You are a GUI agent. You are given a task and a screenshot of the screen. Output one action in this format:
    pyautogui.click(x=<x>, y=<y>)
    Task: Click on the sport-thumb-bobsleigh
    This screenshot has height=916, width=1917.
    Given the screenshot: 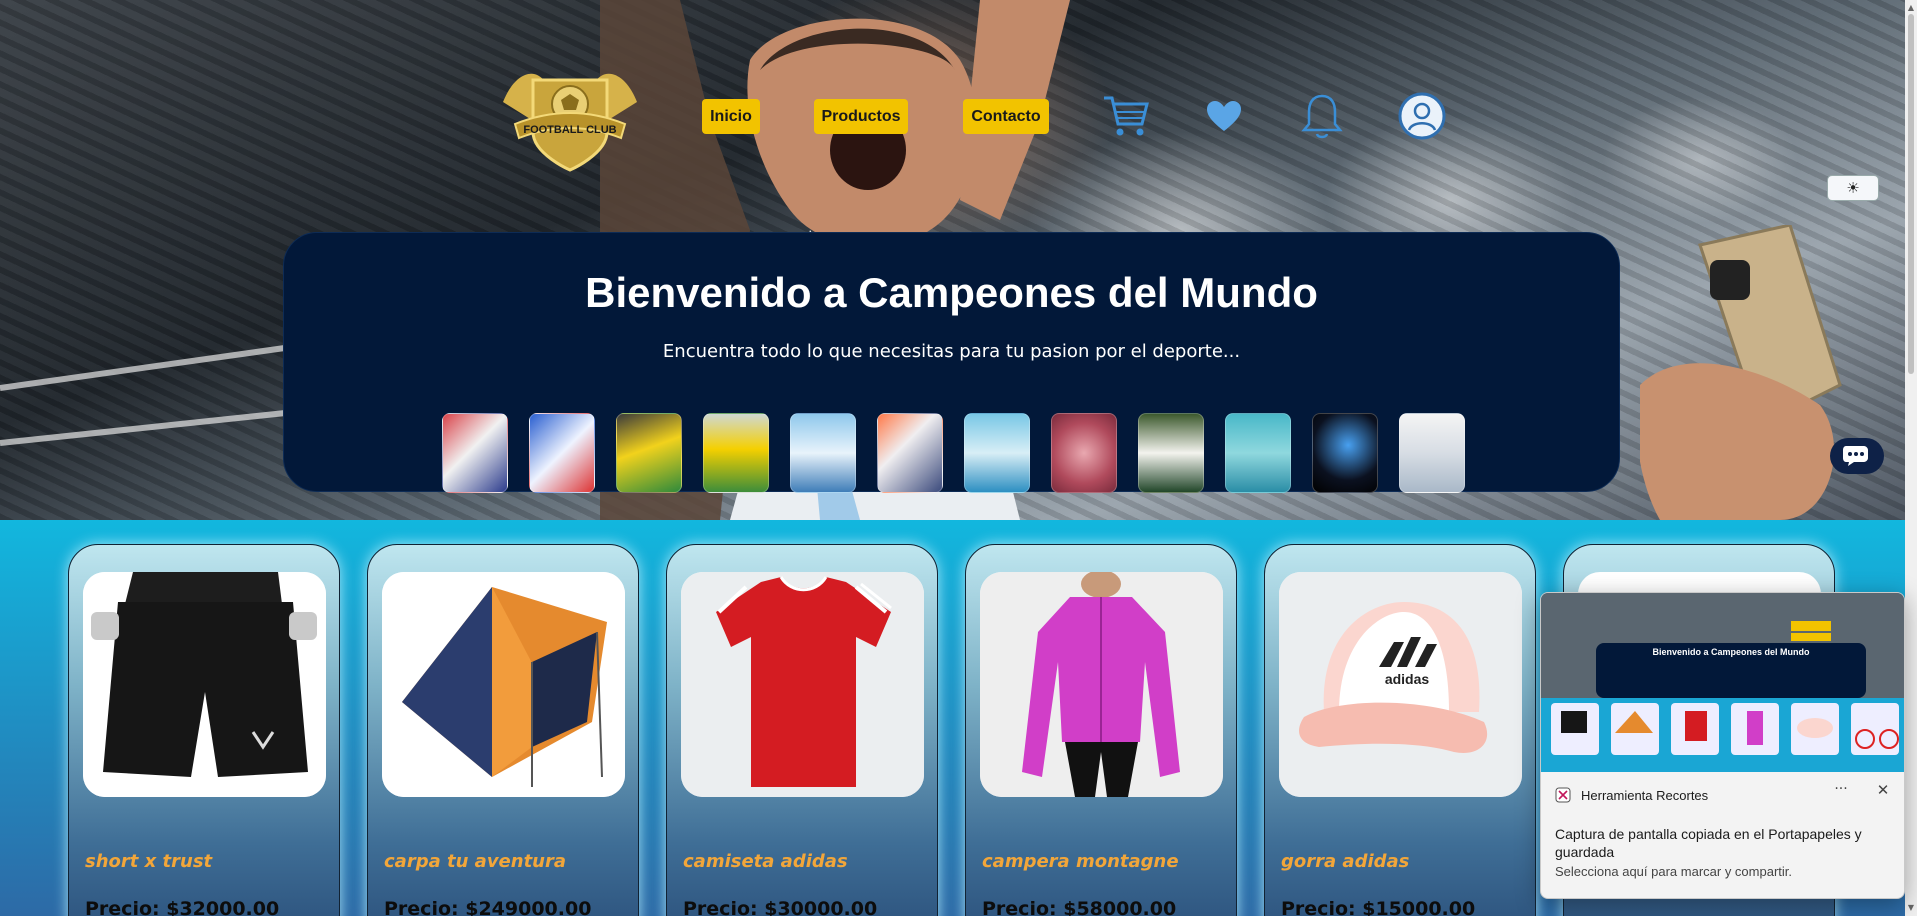 What is the action you would take?
    pyautogui.click(x=823, y=453)
    